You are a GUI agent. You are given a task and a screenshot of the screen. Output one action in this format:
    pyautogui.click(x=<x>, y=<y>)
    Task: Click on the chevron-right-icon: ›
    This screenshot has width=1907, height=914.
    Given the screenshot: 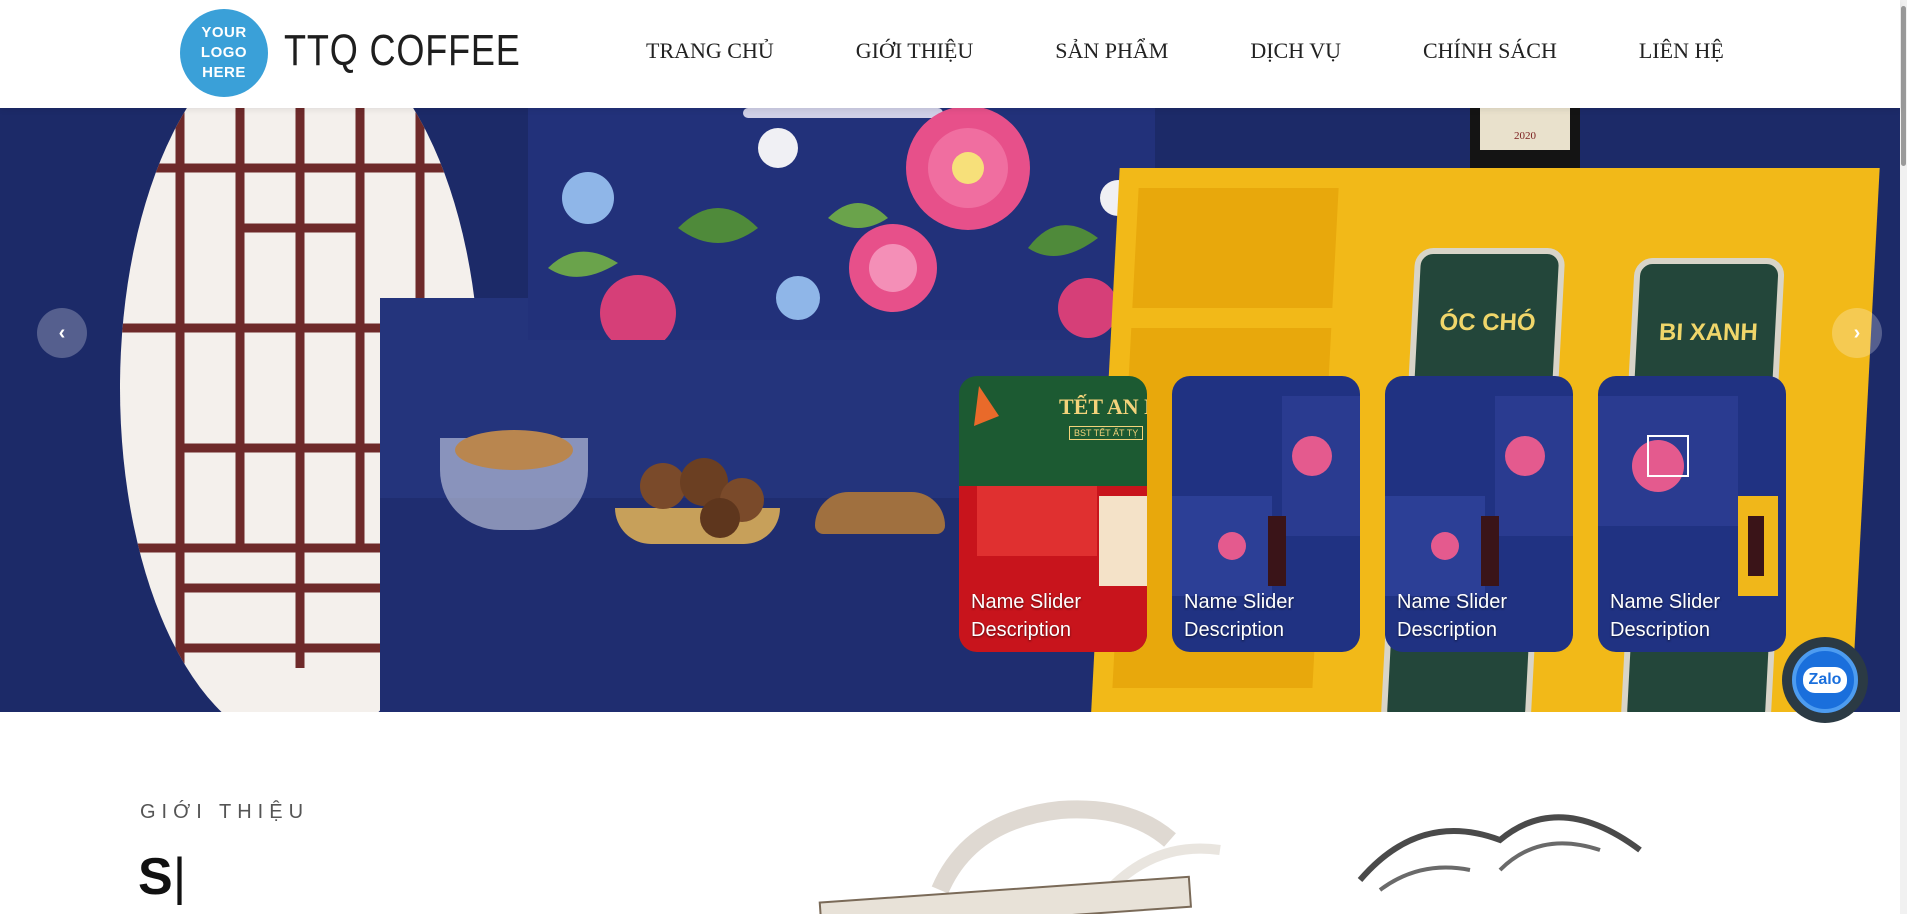 What is the action you would take?
    pyautogui.click(x=1857, y=332)
    